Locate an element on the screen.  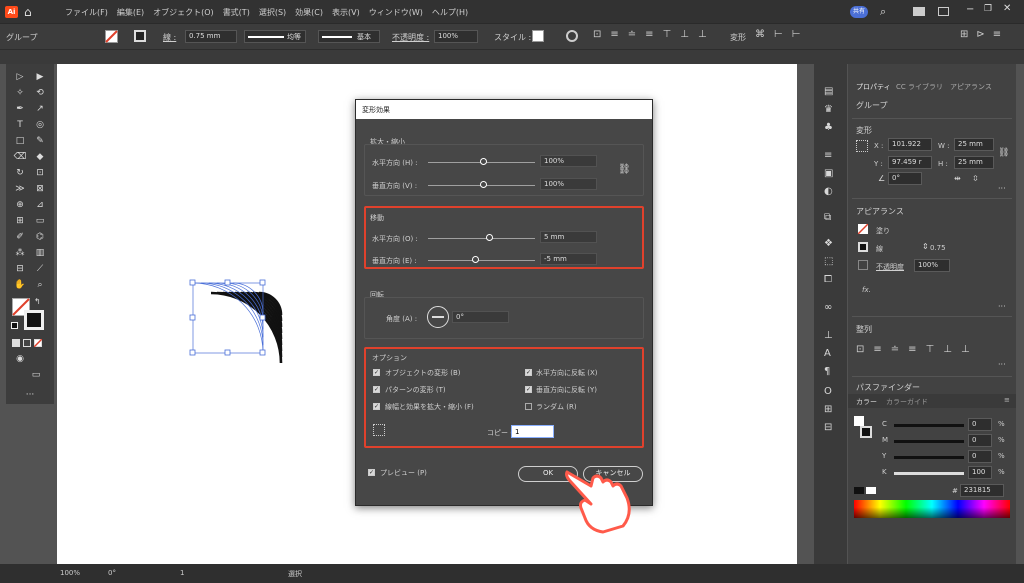
transform-icons: ⌘⊢⊢ is located at coordinates (782, 34).